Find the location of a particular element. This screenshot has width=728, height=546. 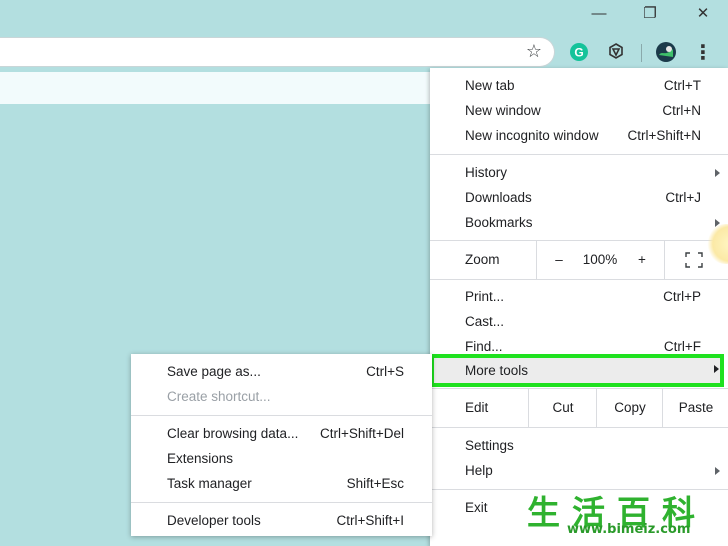

menu-item-history: History is located at coordinates (579, 172).